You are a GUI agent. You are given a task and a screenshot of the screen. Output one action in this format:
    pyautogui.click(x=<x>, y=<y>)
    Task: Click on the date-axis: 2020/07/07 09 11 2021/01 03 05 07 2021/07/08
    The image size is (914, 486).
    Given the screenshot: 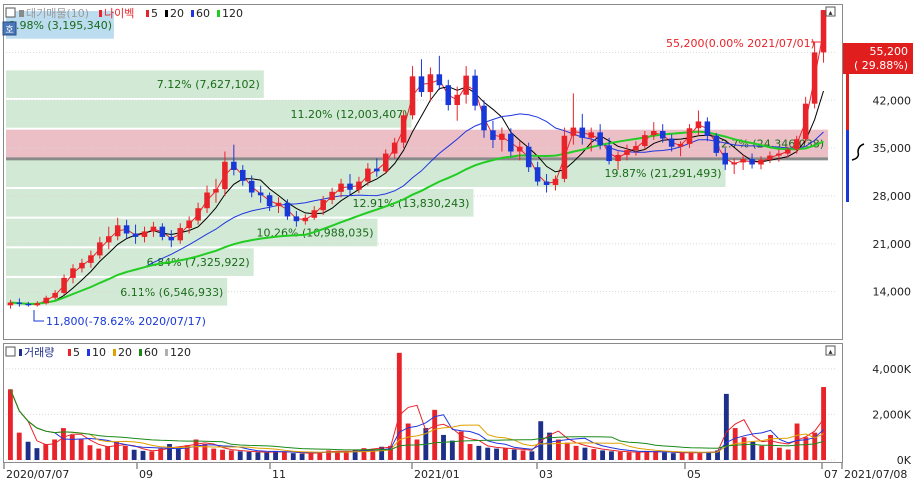 What is the action you would take?
    pyautogui.click(x=455, y=472)
    